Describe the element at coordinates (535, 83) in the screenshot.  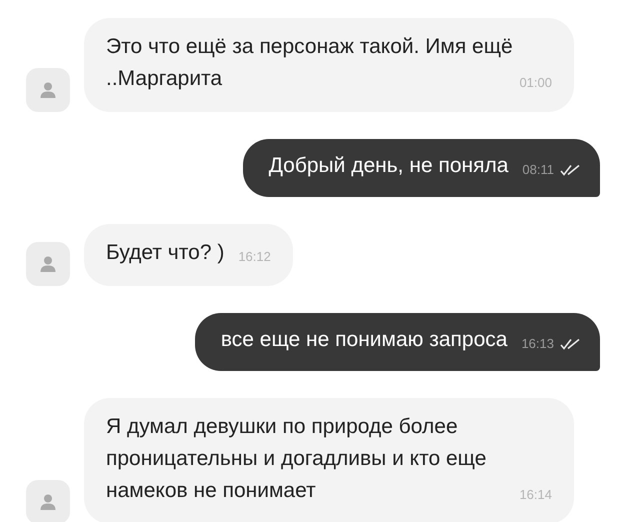
I see `message-time: 01:00` at that location.